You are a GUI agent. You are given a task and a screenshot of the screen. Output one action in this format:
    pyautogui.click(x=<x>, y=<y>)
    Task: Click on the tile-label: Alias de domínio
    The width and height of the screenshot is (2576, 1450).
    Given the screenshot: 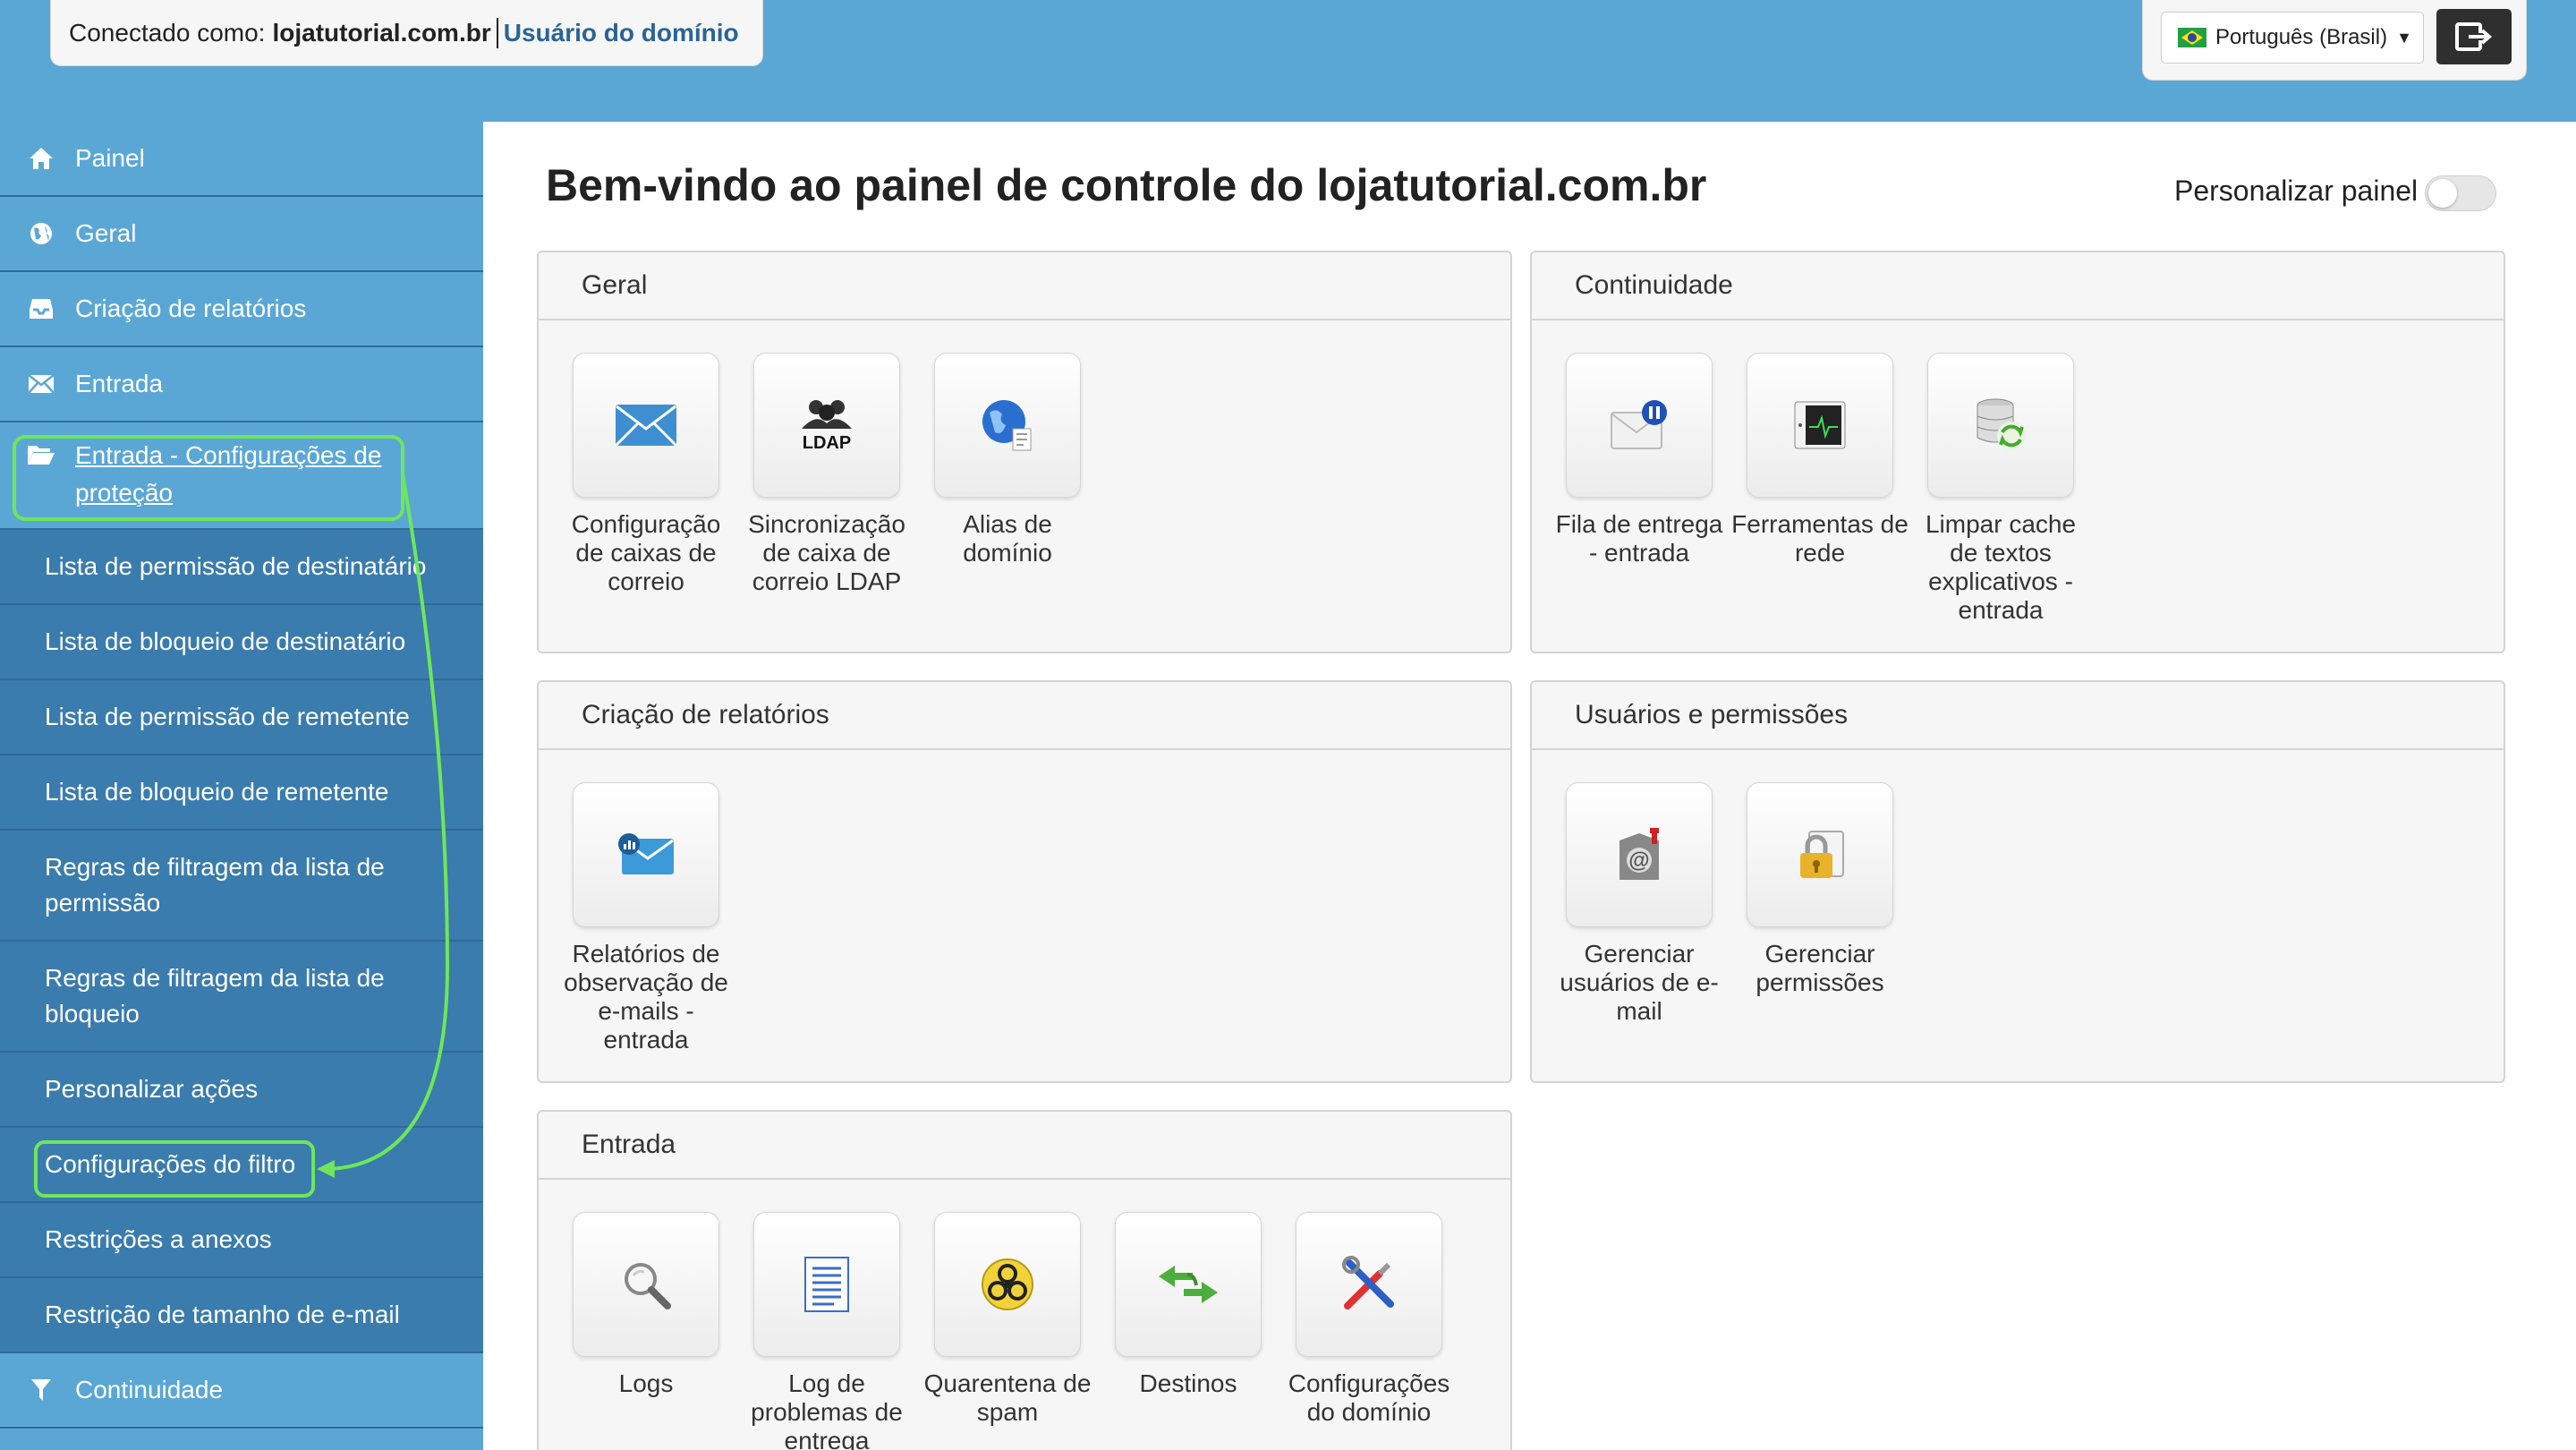 What is the action you would take?
    pyautogui.click(x=1007, y=538)
    